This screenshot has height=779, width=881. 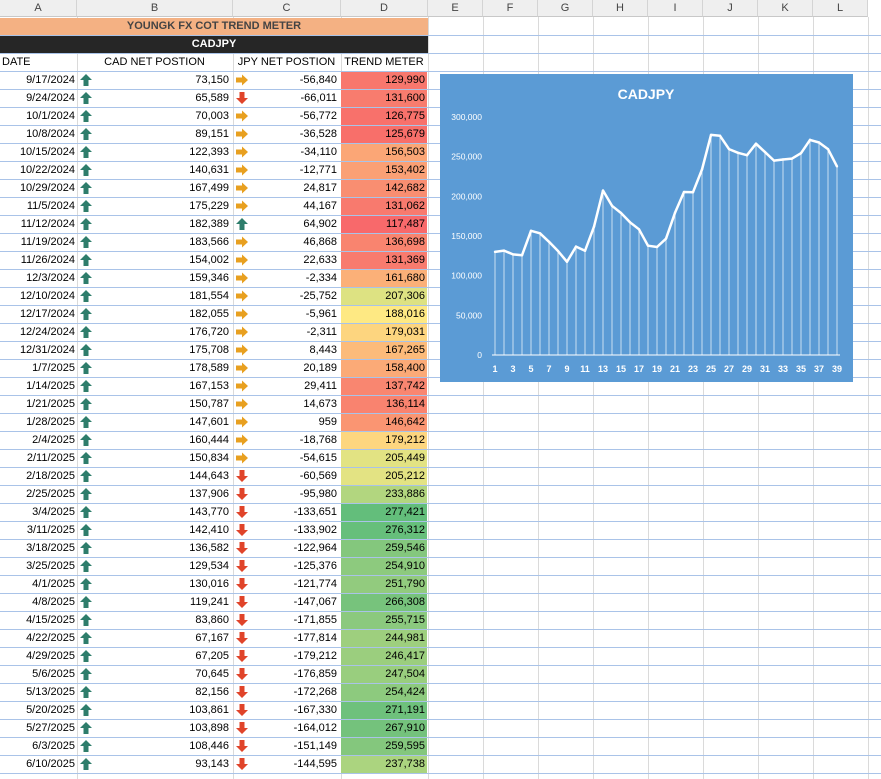 I want to click on cad-net-position-cell: 175,708, so click(x=154, y=350).